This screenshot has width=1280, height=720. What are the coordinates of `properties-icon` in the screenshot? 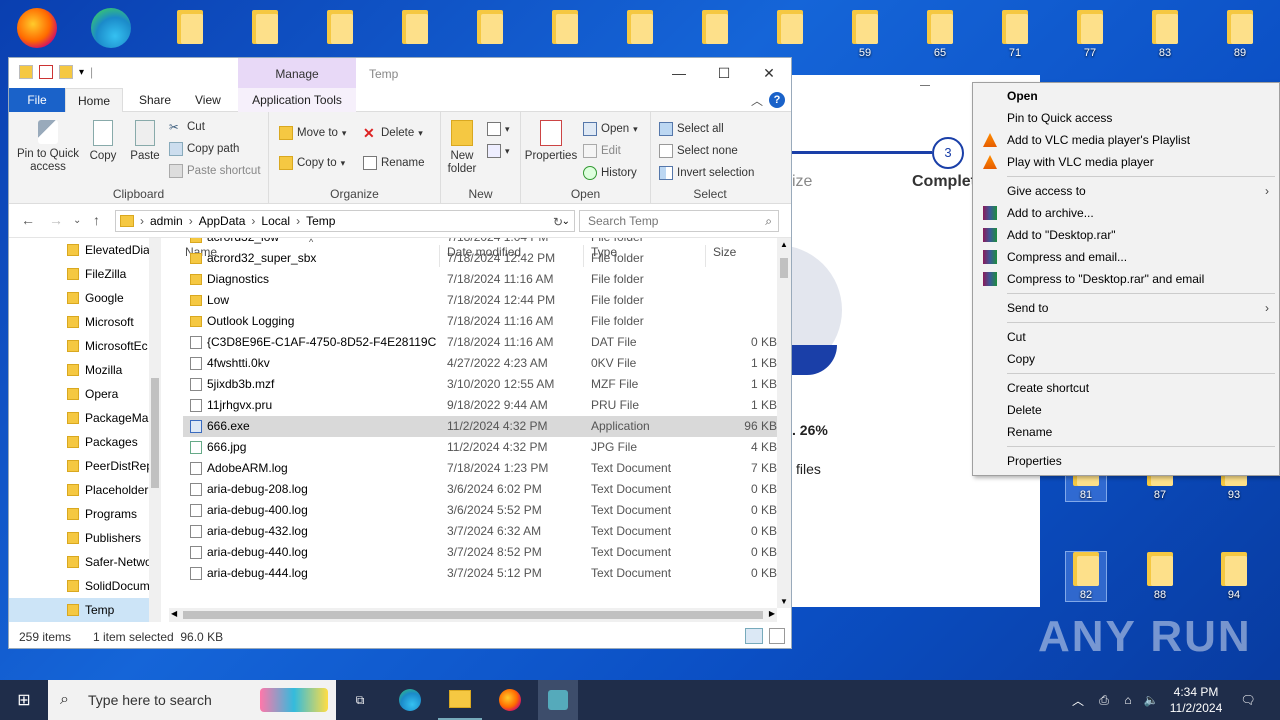 It's located at (46, 72).